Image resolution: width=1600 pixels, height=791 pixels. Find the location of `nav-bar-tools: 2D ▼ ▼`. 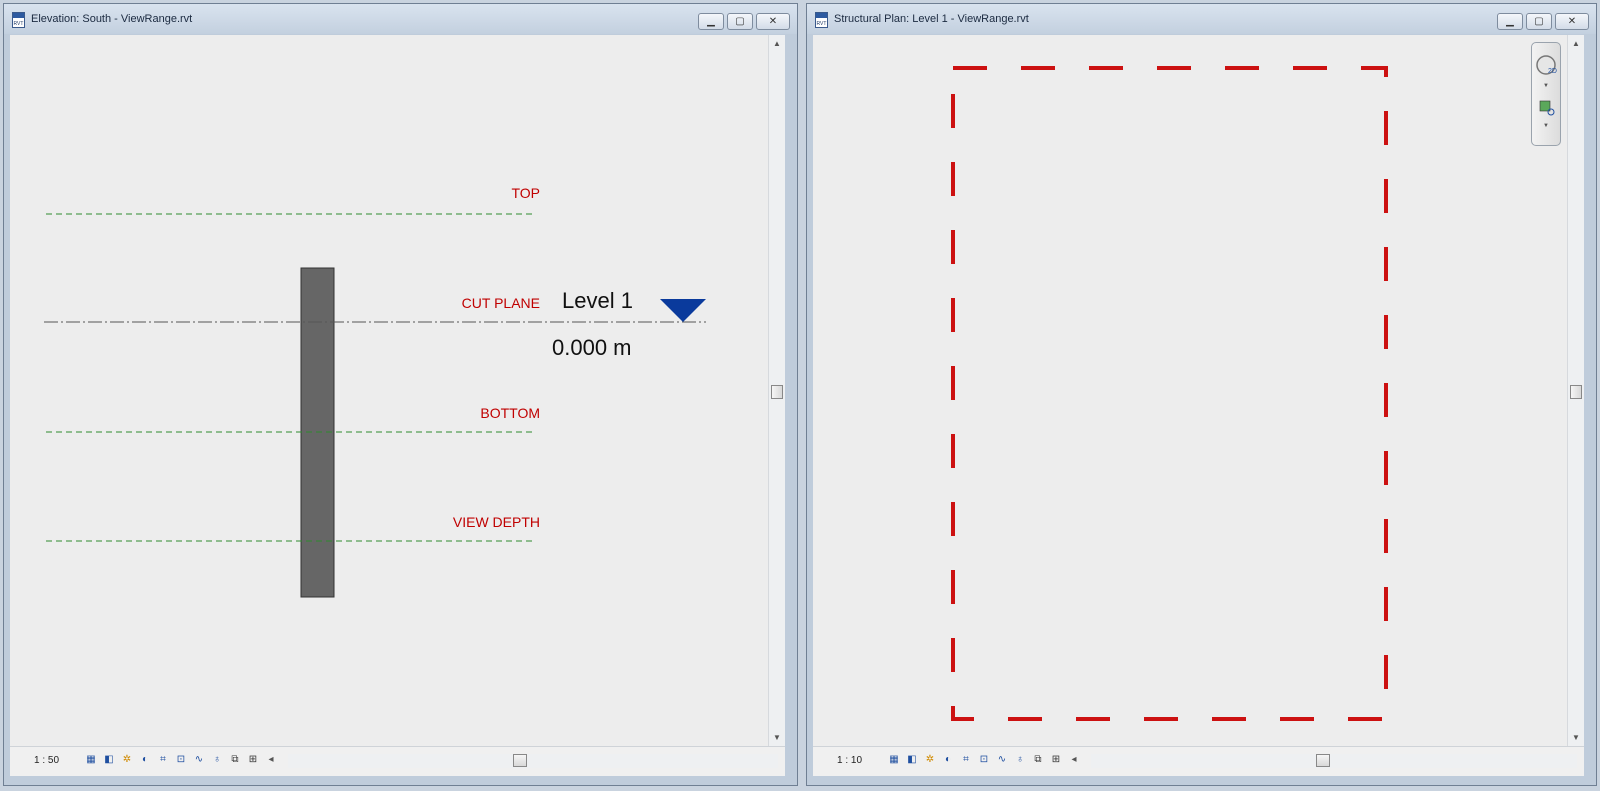

nav-bar-tools: 2D ▼ ▼ is located at coordinates (1546, 92).